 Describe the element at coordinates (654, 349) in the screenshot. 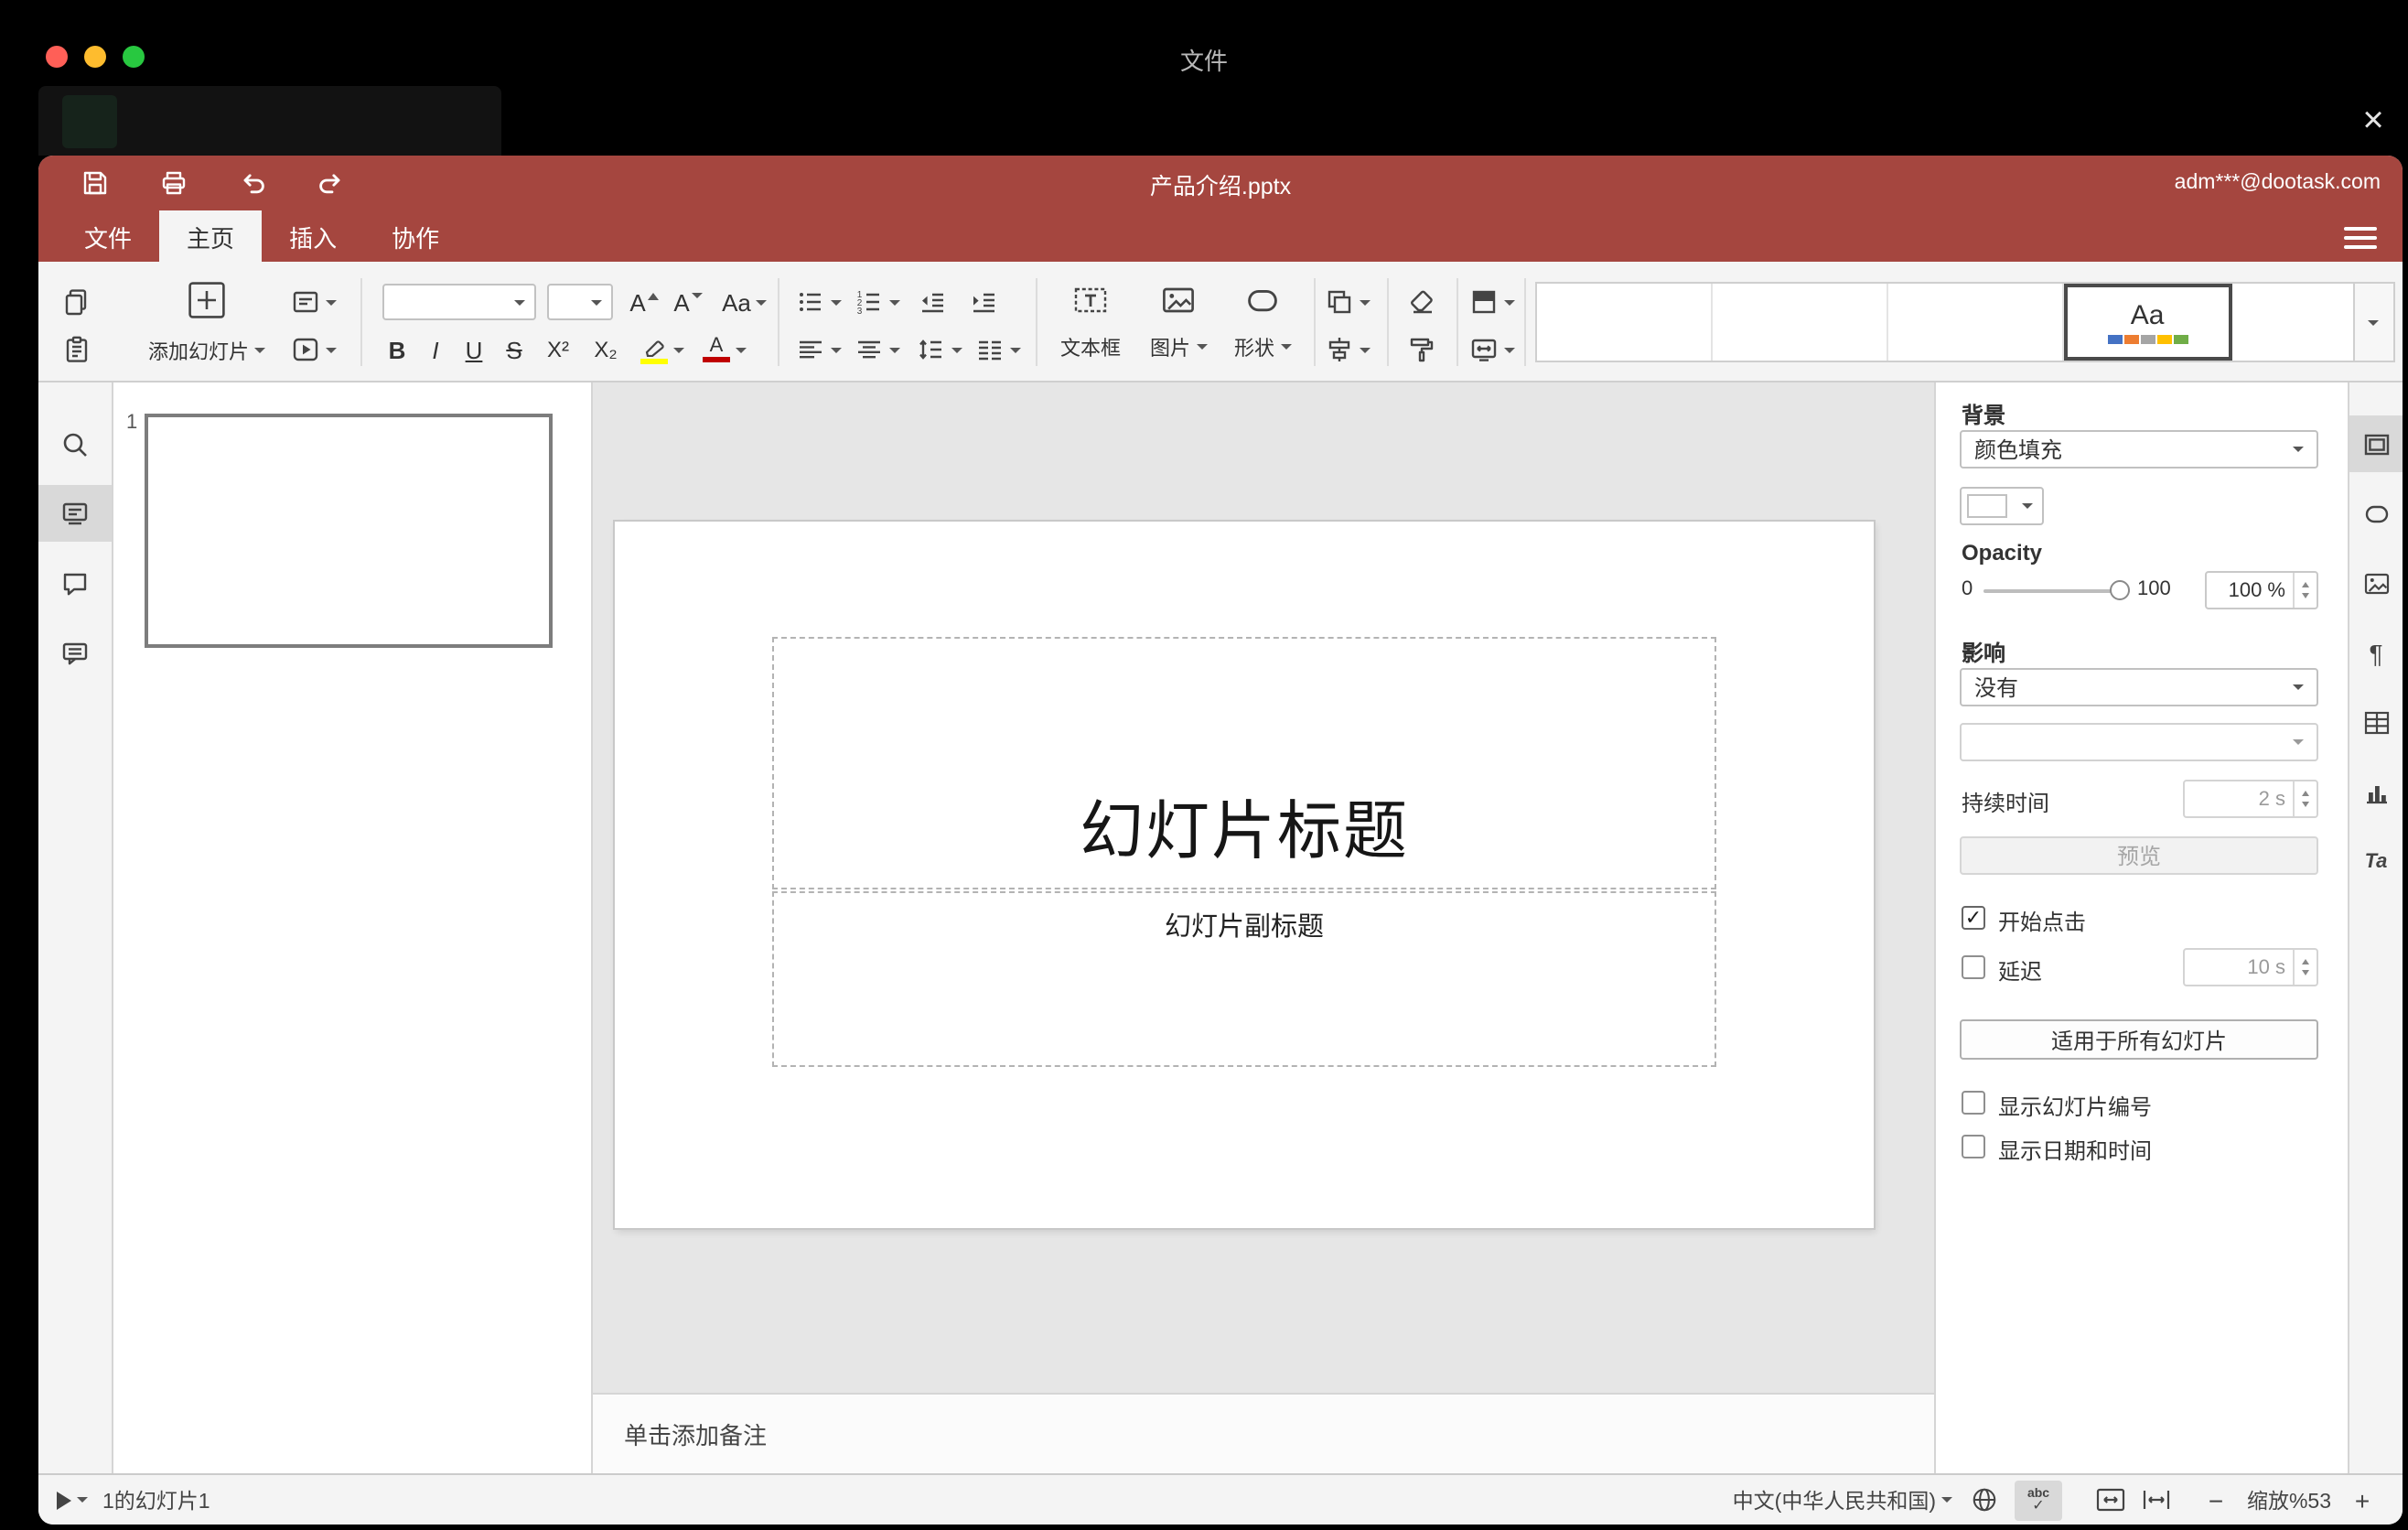

I see `highlight-icon` at that location.